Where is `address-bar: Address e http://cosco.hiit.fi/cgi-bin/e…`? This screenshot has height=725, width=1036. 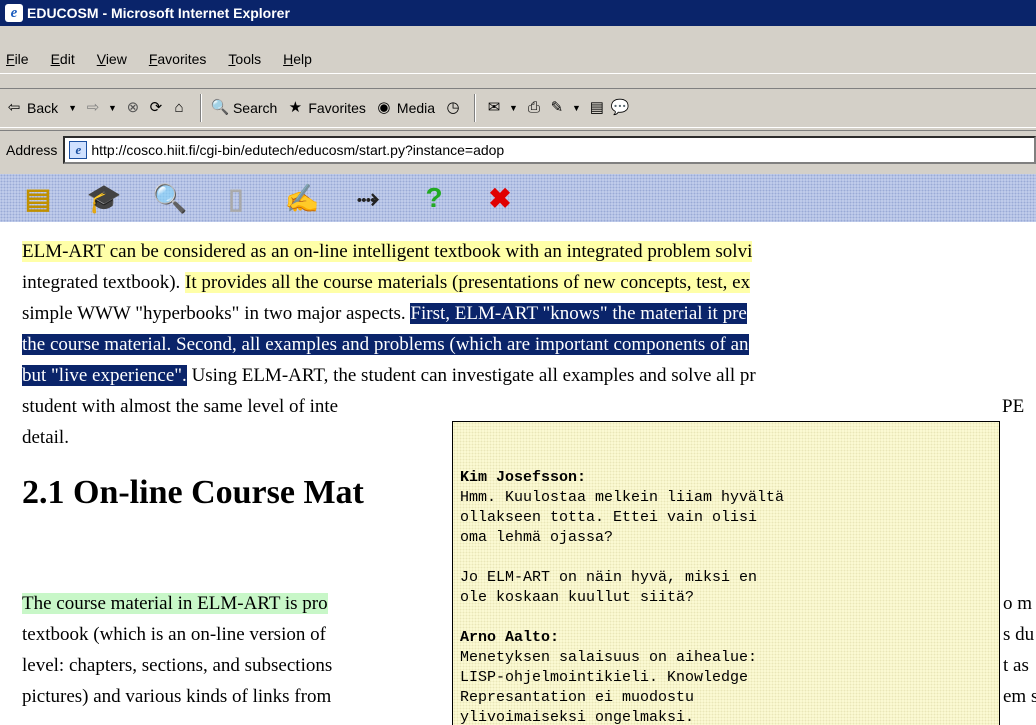
address-bar: Address e http://cosco.hiit.fi/cgi-bin/e… is located at coordinates (518, 149).